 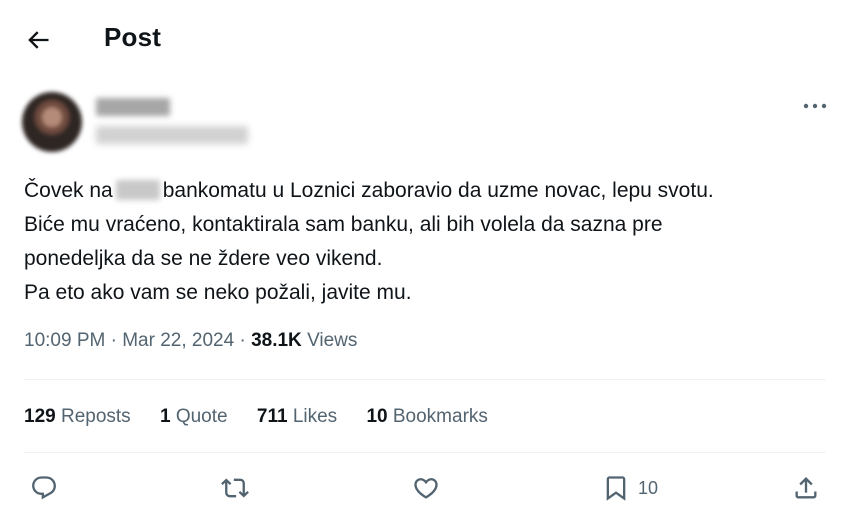 What do you see at coordinates (52, 122) in the screenshot?
I see `avatar` at bounding box center [52, 122].